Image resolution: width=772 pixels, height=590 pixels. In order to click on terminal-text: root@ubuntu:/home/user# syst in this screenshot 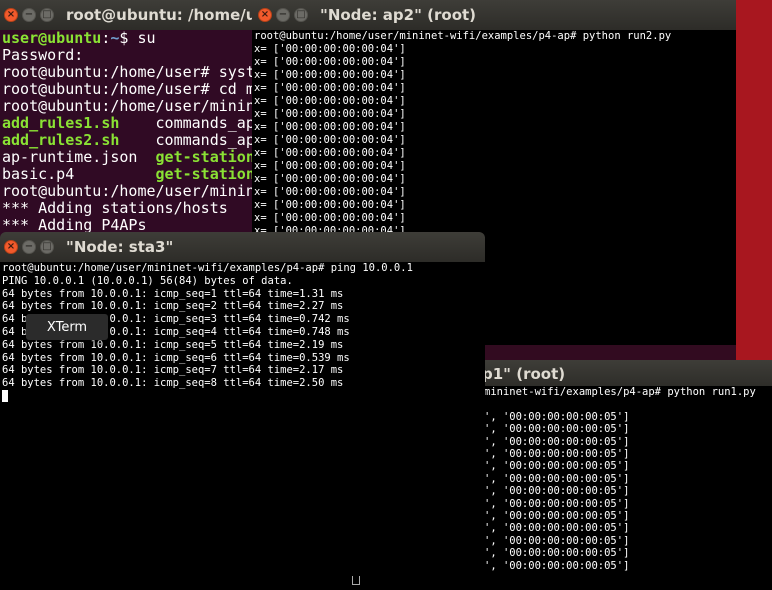, I will do `click(128, 72)`.